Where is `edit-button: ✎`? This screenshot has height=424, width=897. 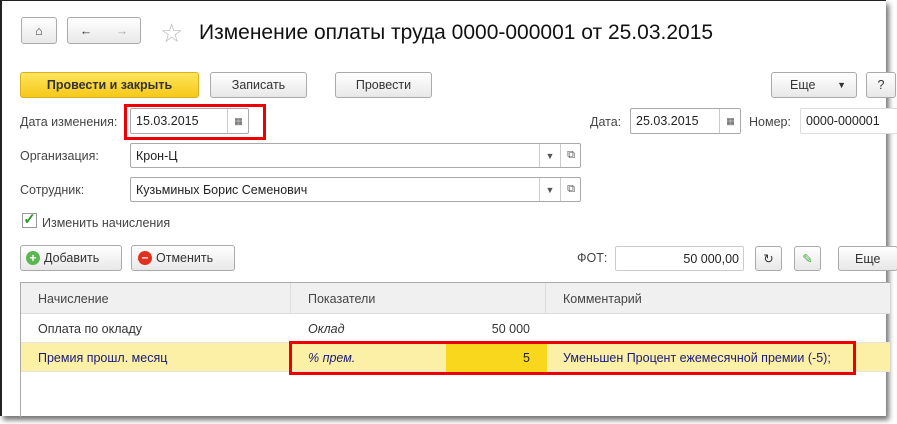 edit-button: ✎ is located at coordinates (807, 258).